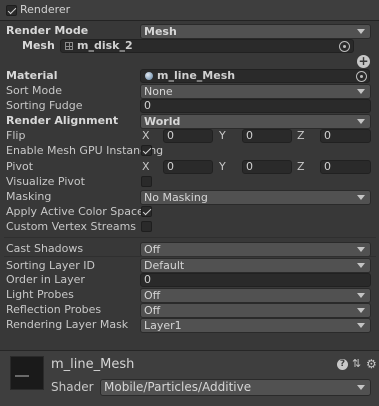 This screenshot has width=379, height=406. What do you see at coordinates (105, 45) in the screenshot?
I see `mesh-value: m_disk_2` at bounding box center [105, 45].